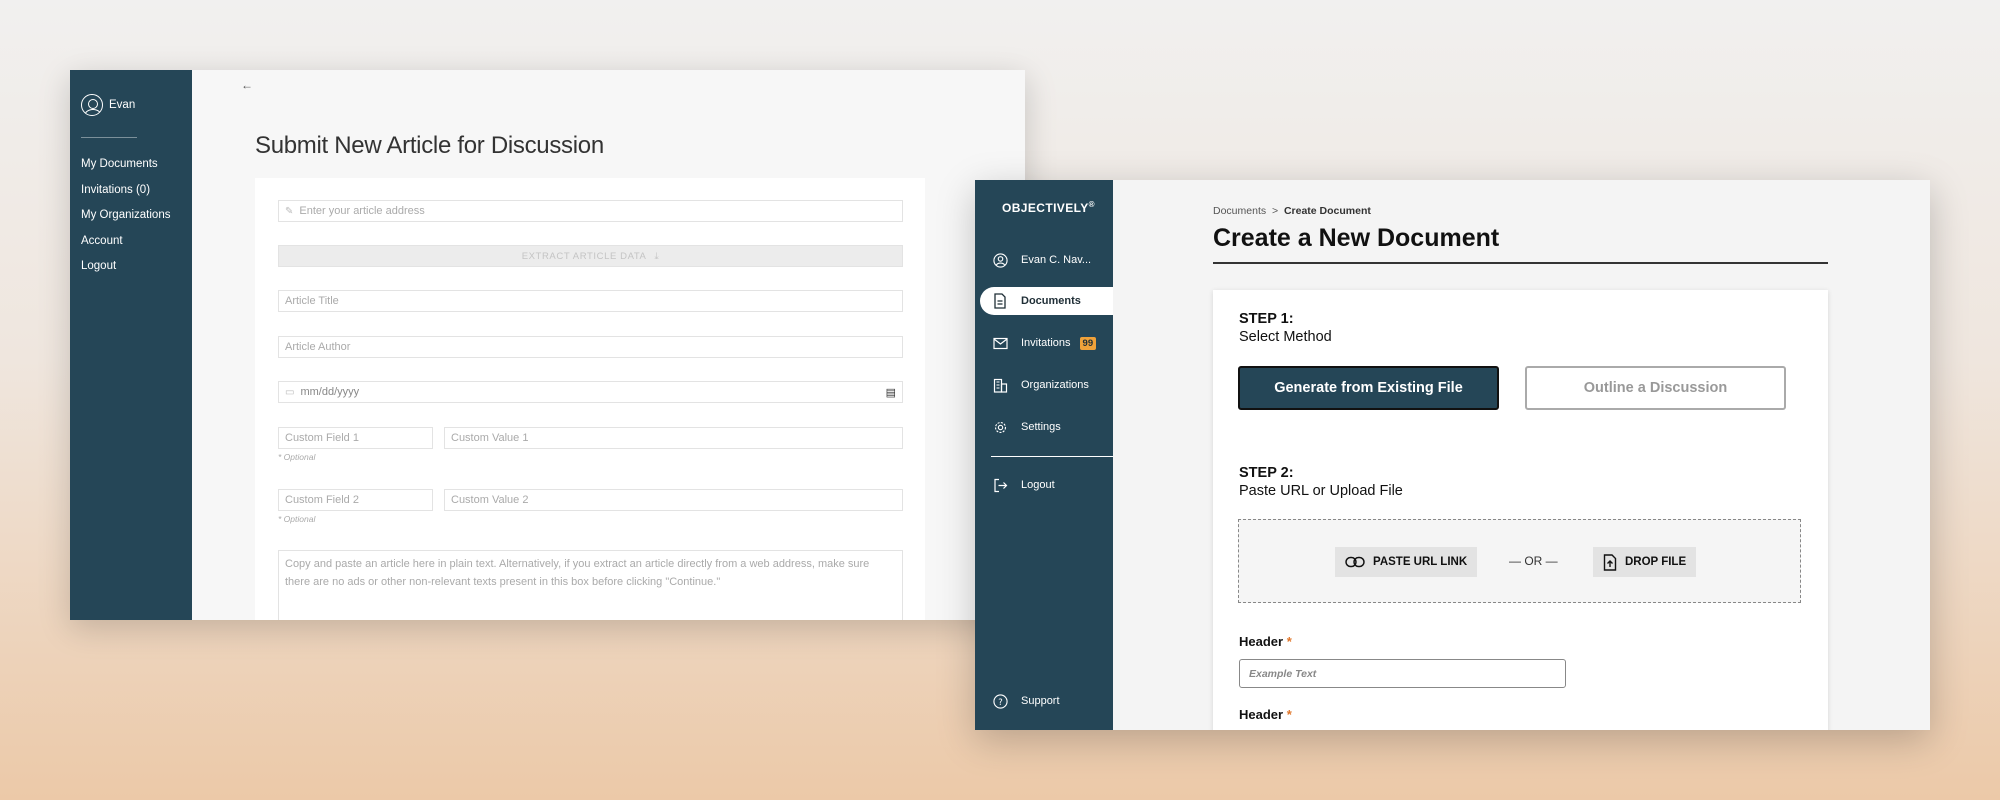  What do you see at coordinates (673, 500) in the screenshot?
I see `custom-value-2-input: Custom Value 2` at bounding box center [673, 500].